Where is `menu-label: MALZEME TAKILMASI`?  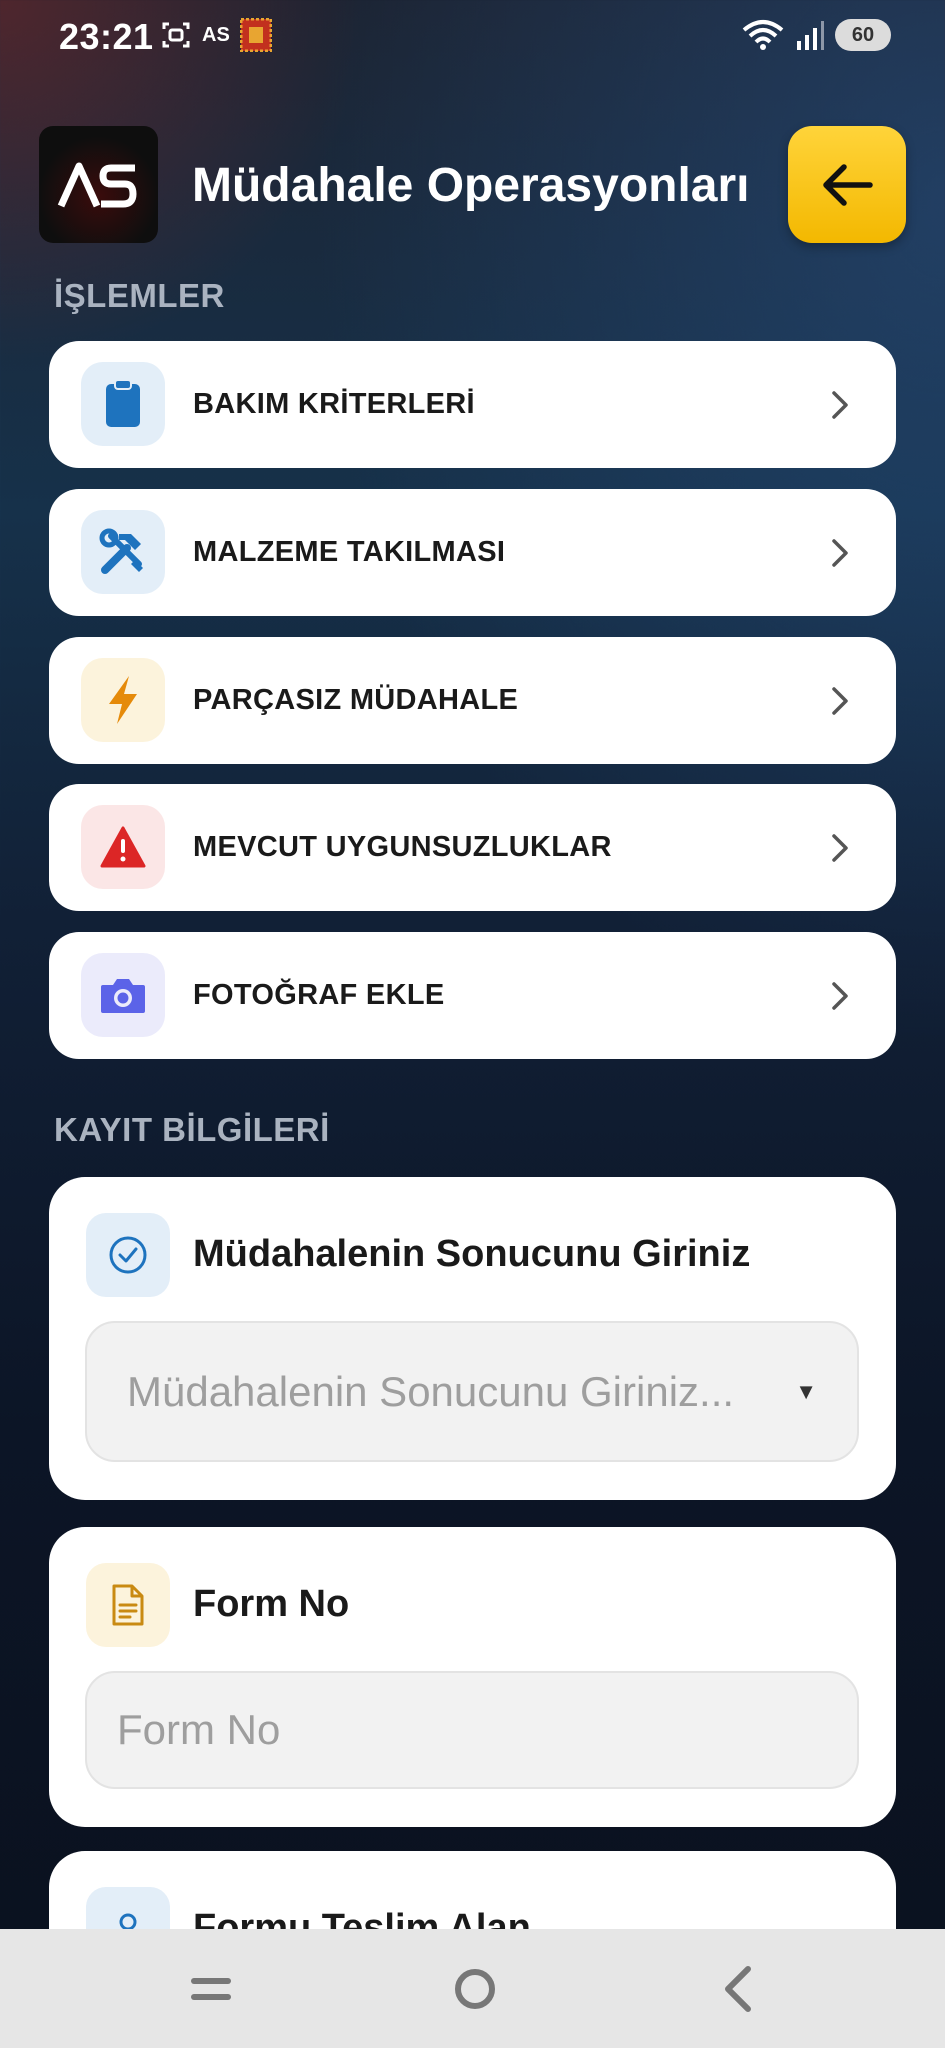 menu-label: MALZEME TAKILMASI is located at coordinates (349, 552).